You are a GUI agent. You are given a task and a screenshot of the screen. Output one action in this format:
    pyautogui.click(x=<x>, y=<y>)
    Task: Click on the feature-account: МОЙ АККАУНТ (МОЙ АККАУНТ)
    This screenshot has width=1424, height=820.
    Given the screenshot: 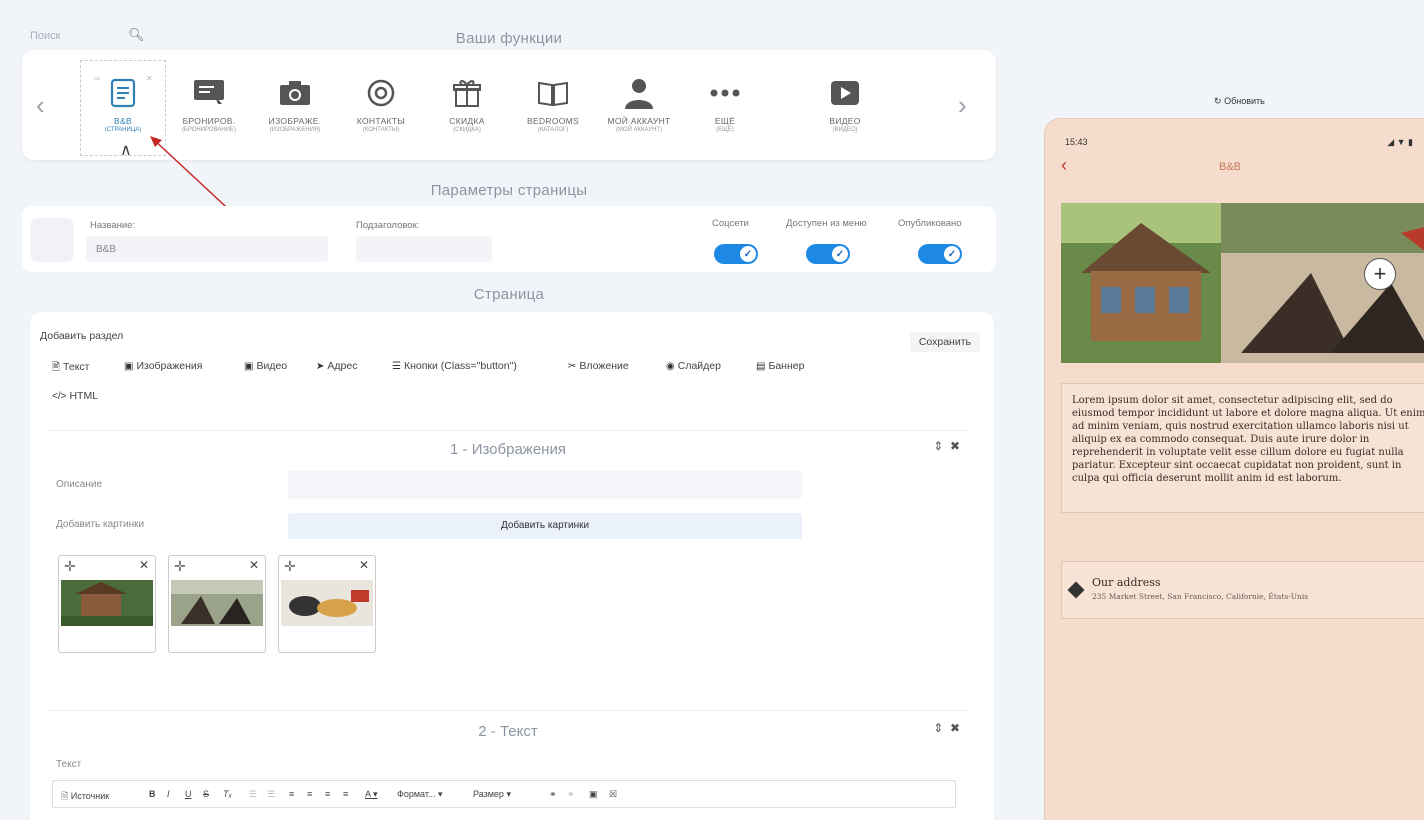 What is the action you would take?
    pyautogui.click(x=639, y=104)
    